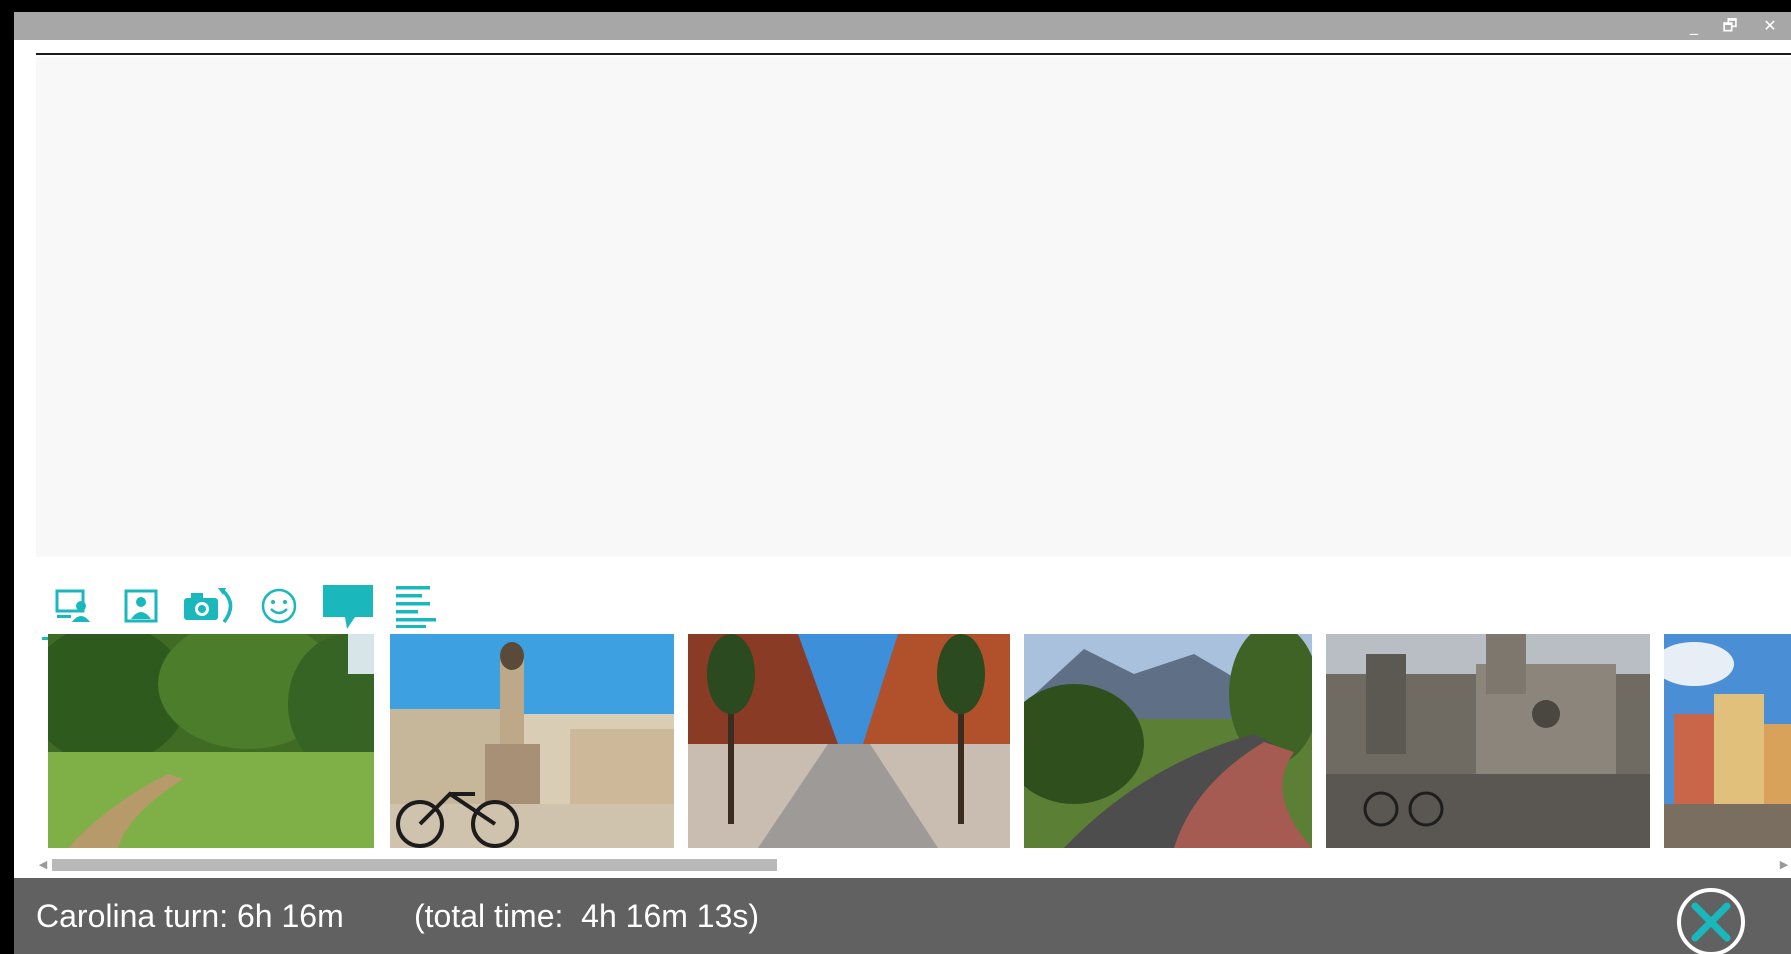 This screenshot has width=1791, height=954. I want to click on photo-thumbnail-houses, so click(1727, 741).